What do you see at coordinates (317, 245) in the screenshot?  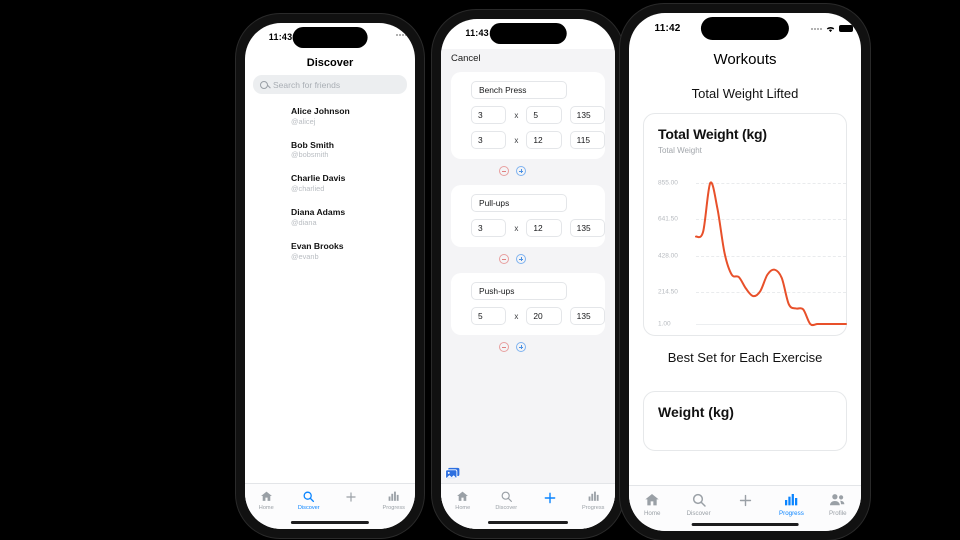 I see `friend-name: Evan Brooks` at bounding box center [317, 245].